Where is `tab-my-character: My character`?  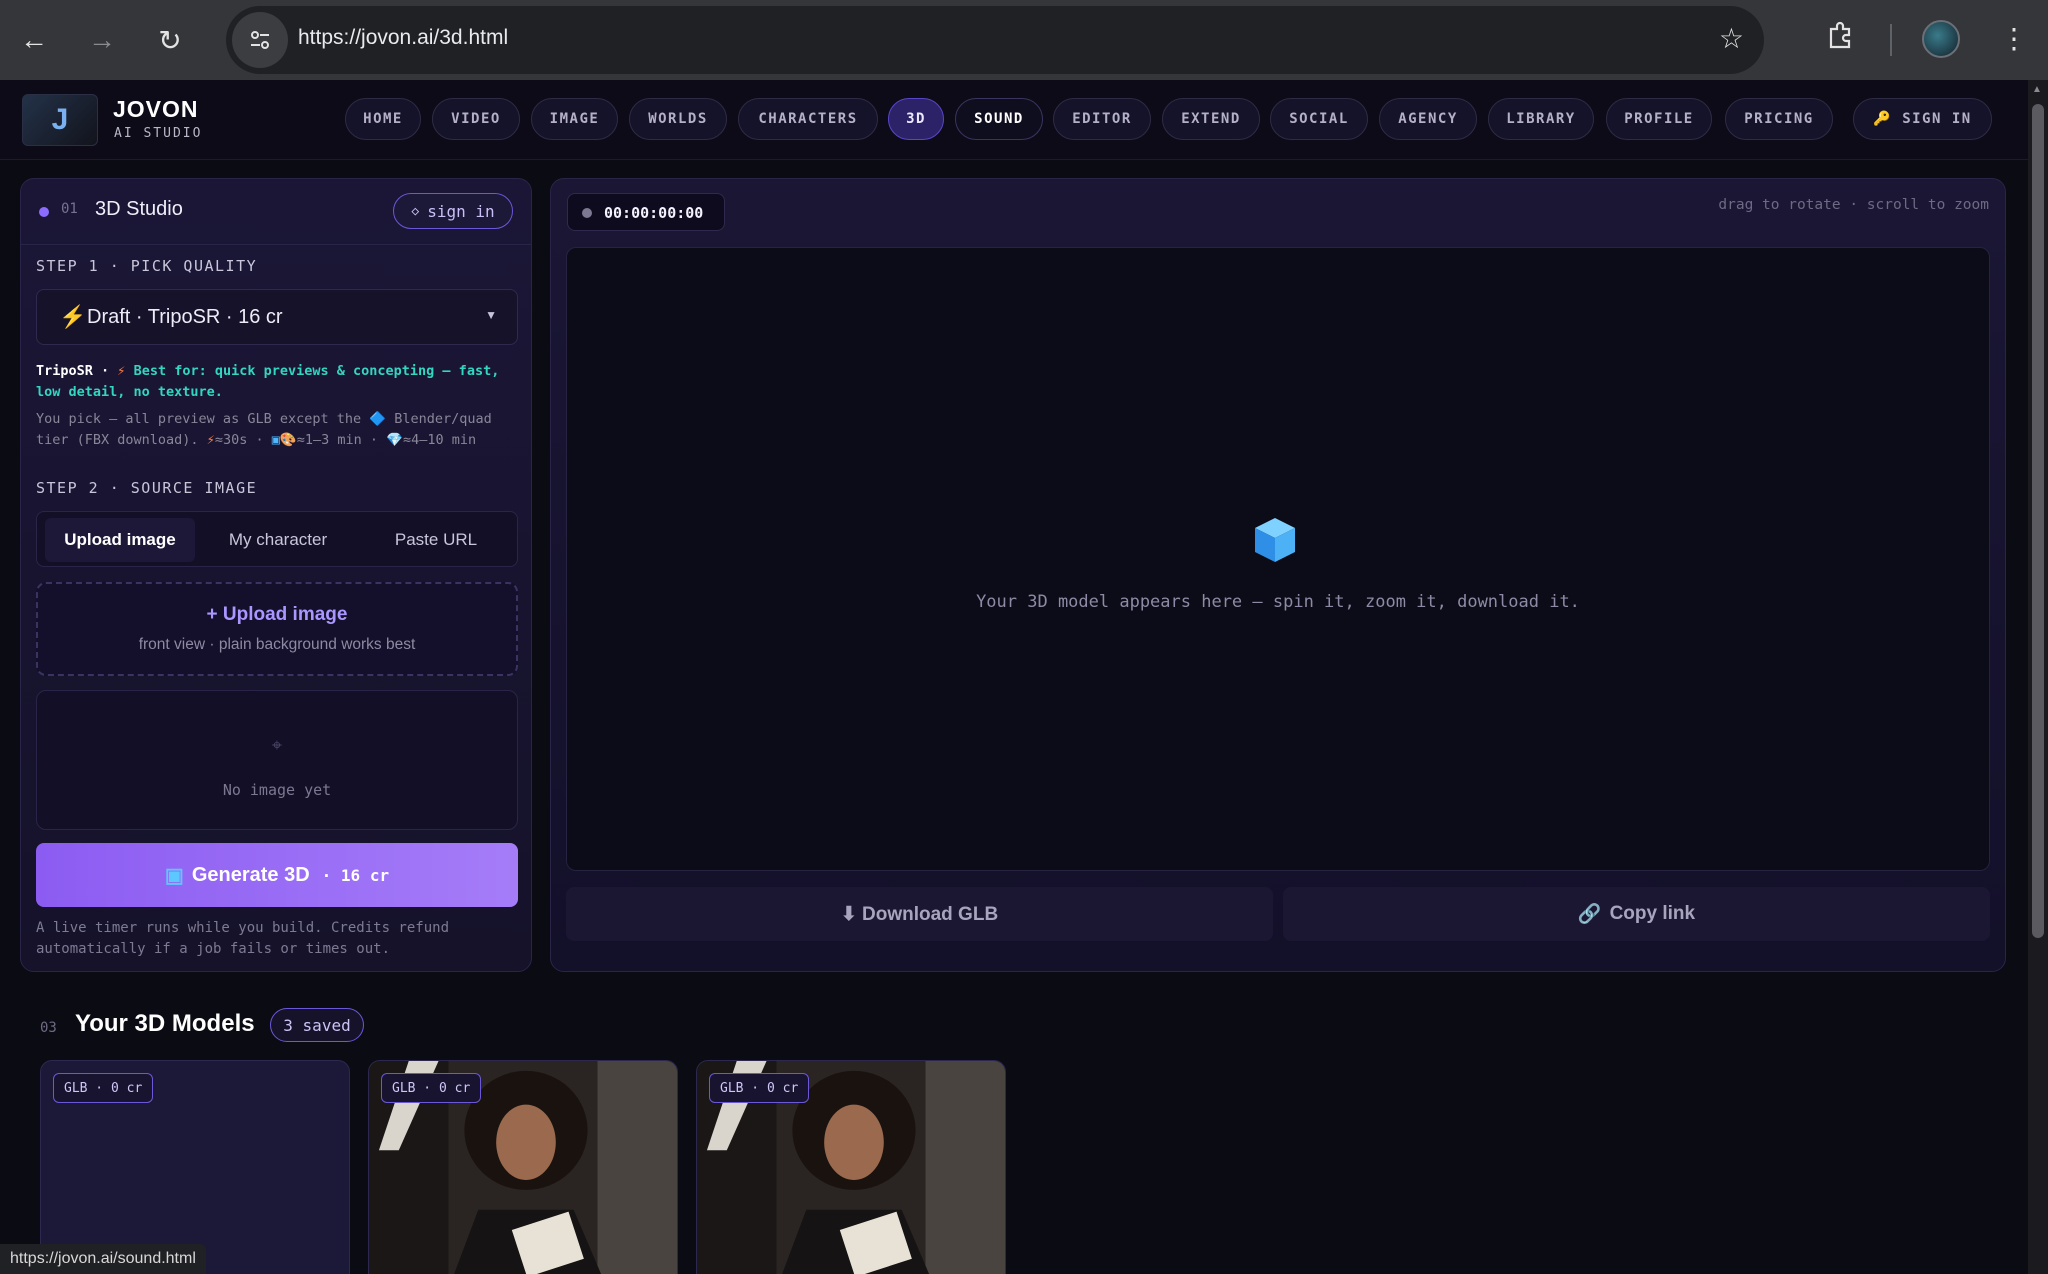 tab-my-character: My character is located at coordinates (278, 540).